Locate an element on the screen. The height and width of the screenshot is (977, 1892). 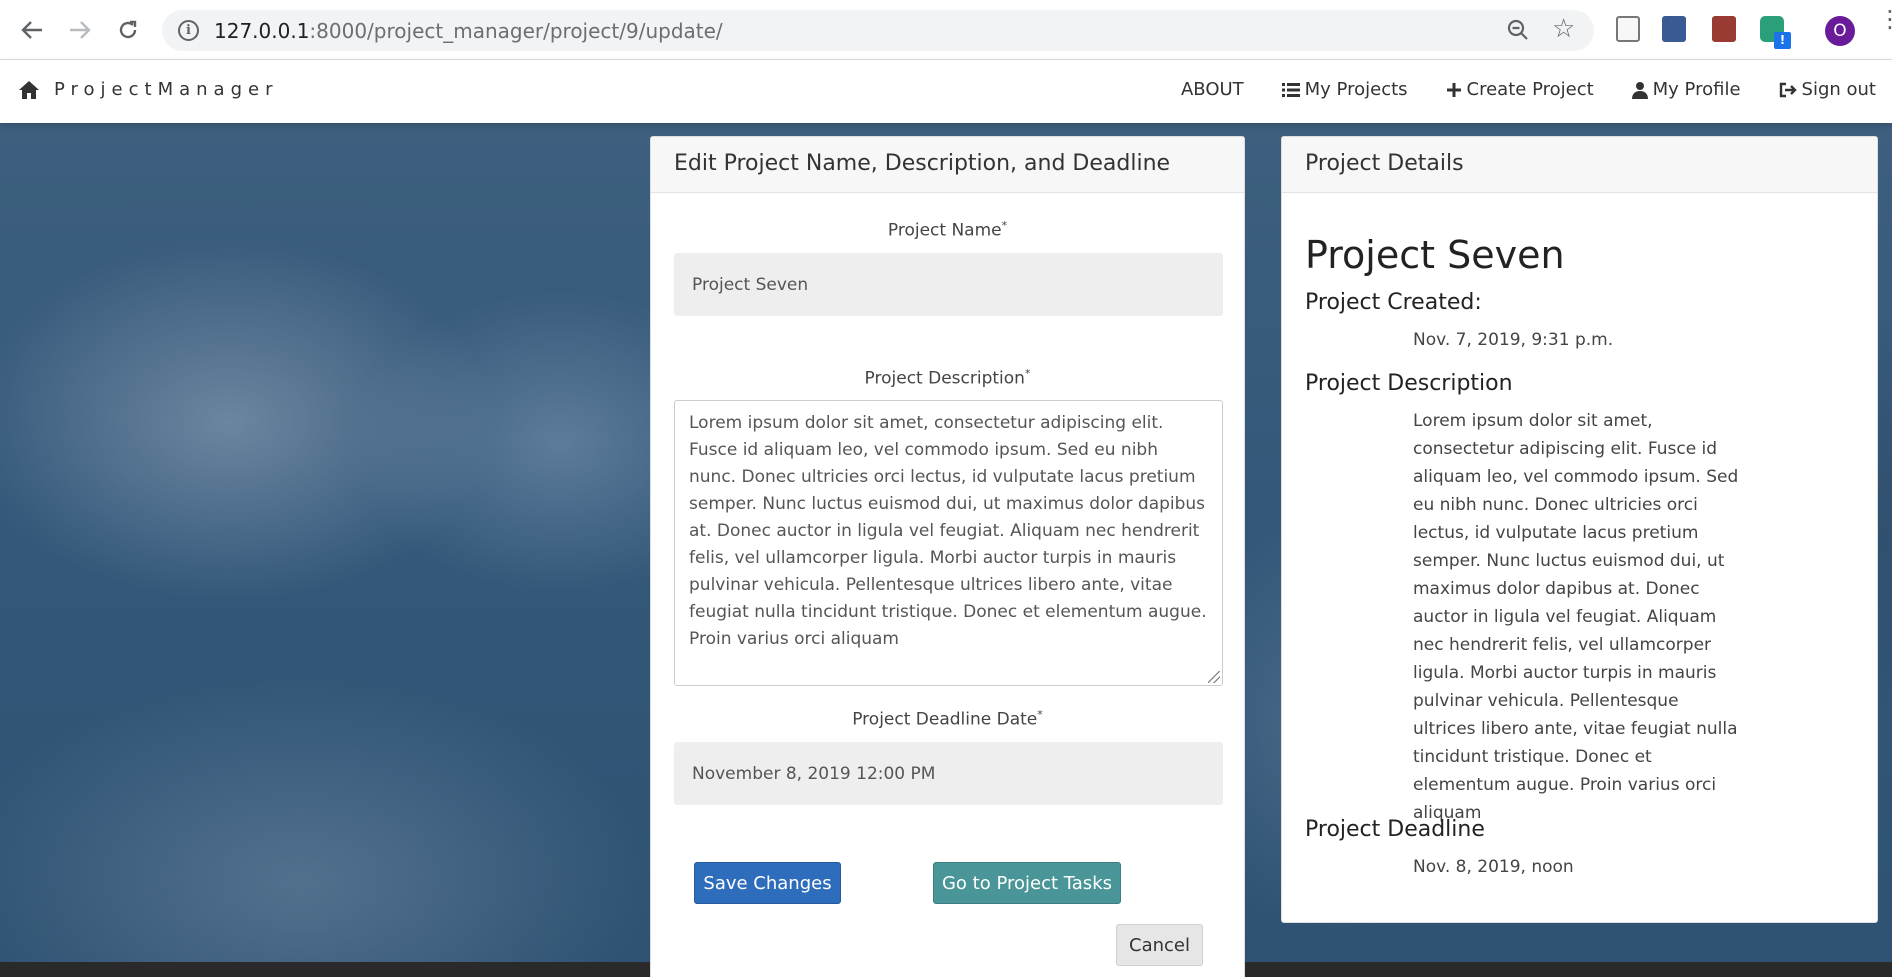
star-icon: ☆ is located at coordinates (1563, 29).